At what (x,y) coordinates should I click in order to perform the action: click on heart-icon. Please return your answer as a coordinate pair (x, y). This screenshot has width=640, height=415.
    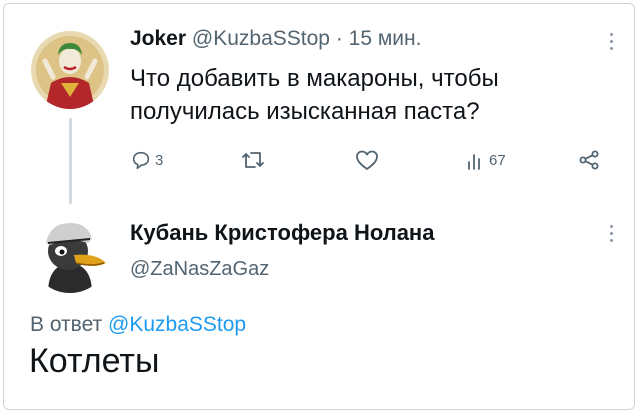
    Looking at the image, I should click on (367, 160).